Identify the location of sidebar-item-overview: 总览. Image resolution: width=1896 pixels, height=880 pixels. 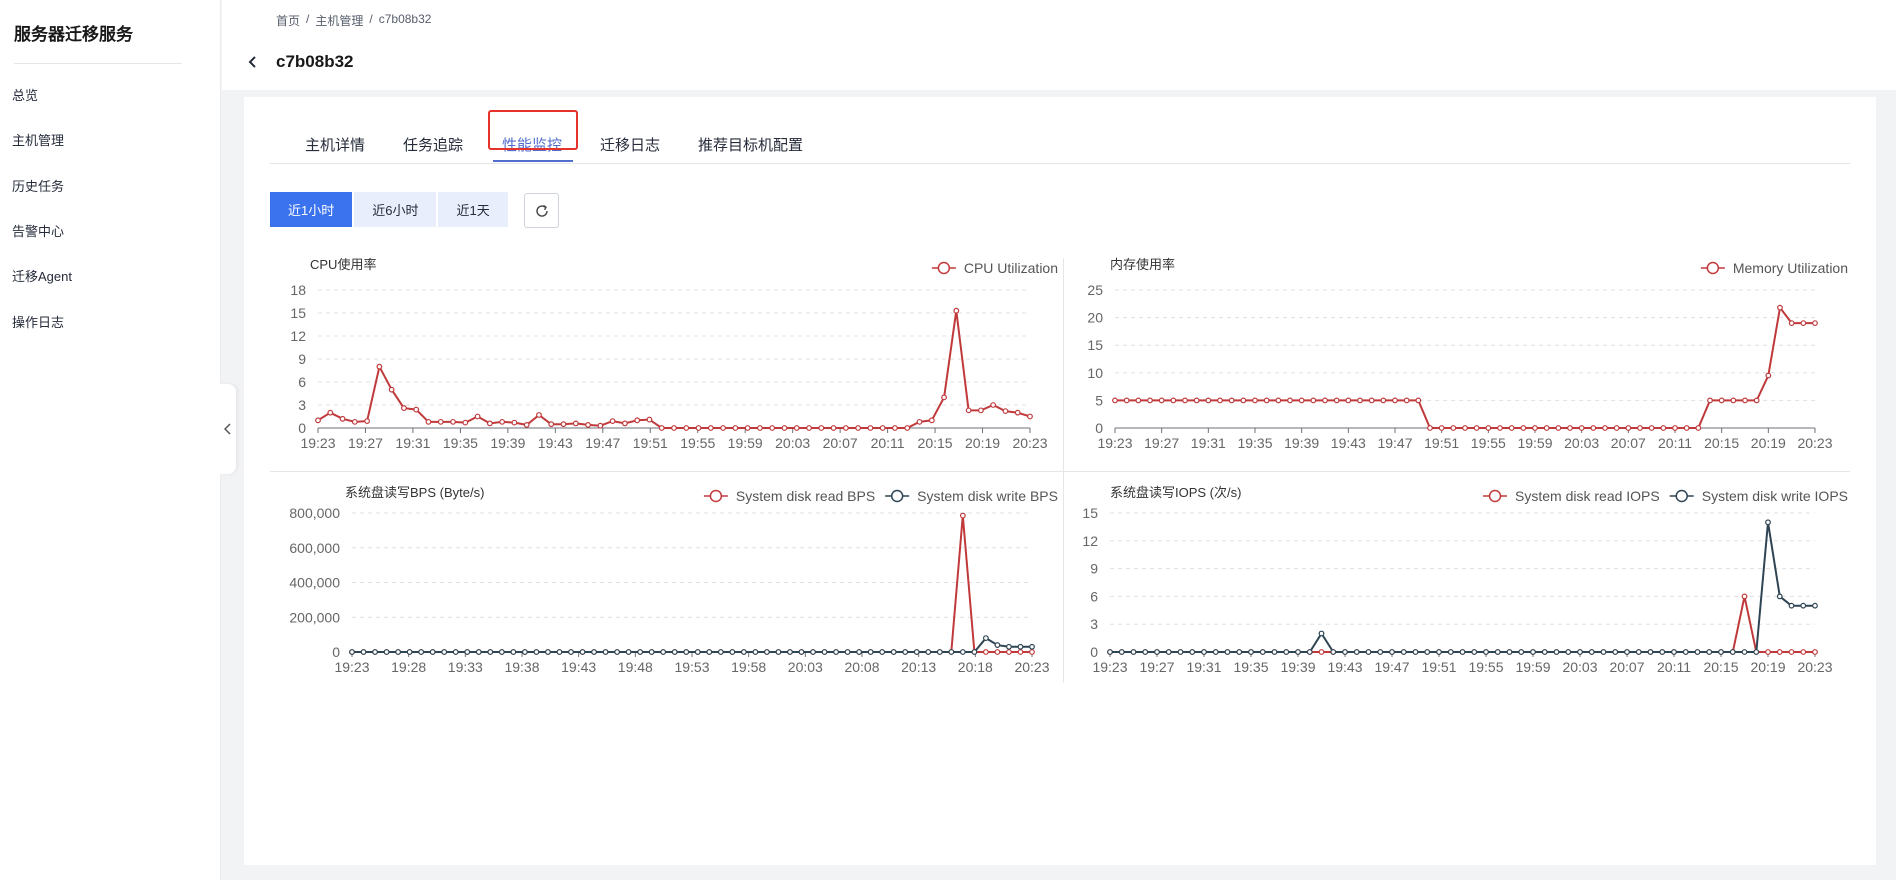
(25, 94).